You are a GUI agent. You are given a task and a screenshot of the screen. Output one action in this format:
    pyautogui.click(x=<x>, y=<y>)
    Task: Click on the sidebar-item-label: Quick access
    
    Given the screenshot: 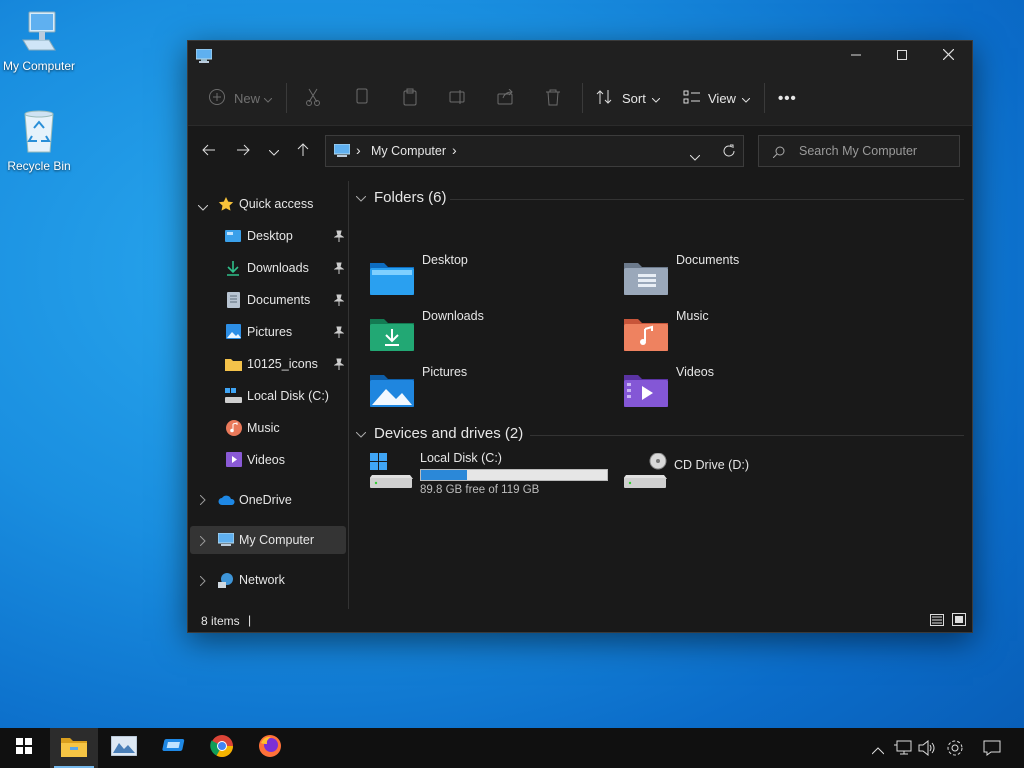 What is the action you would take?
    pyautogui.click(x=276, y=204)
    